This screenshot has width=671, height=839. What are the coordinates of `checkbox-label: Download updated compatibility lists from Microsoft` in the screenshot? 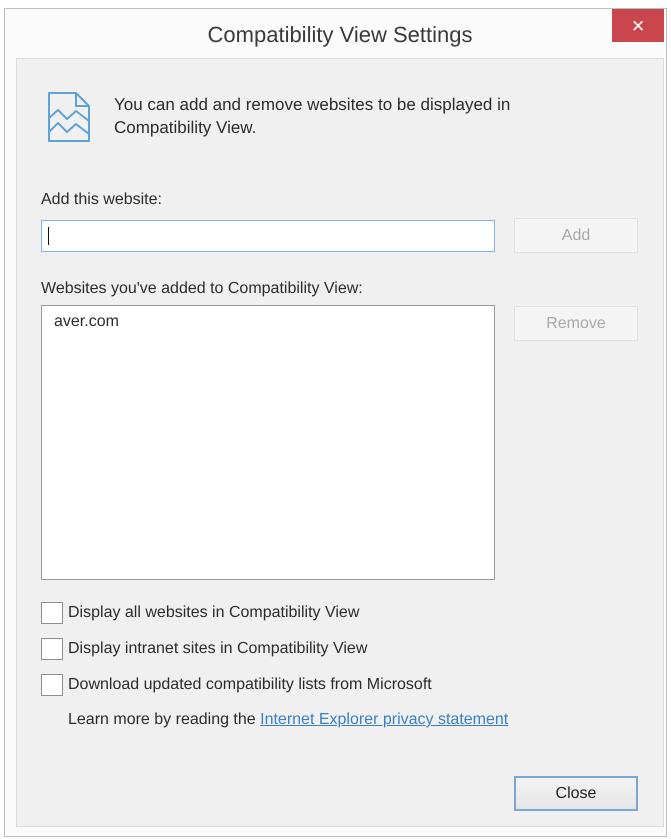 It's located at (250, 685).